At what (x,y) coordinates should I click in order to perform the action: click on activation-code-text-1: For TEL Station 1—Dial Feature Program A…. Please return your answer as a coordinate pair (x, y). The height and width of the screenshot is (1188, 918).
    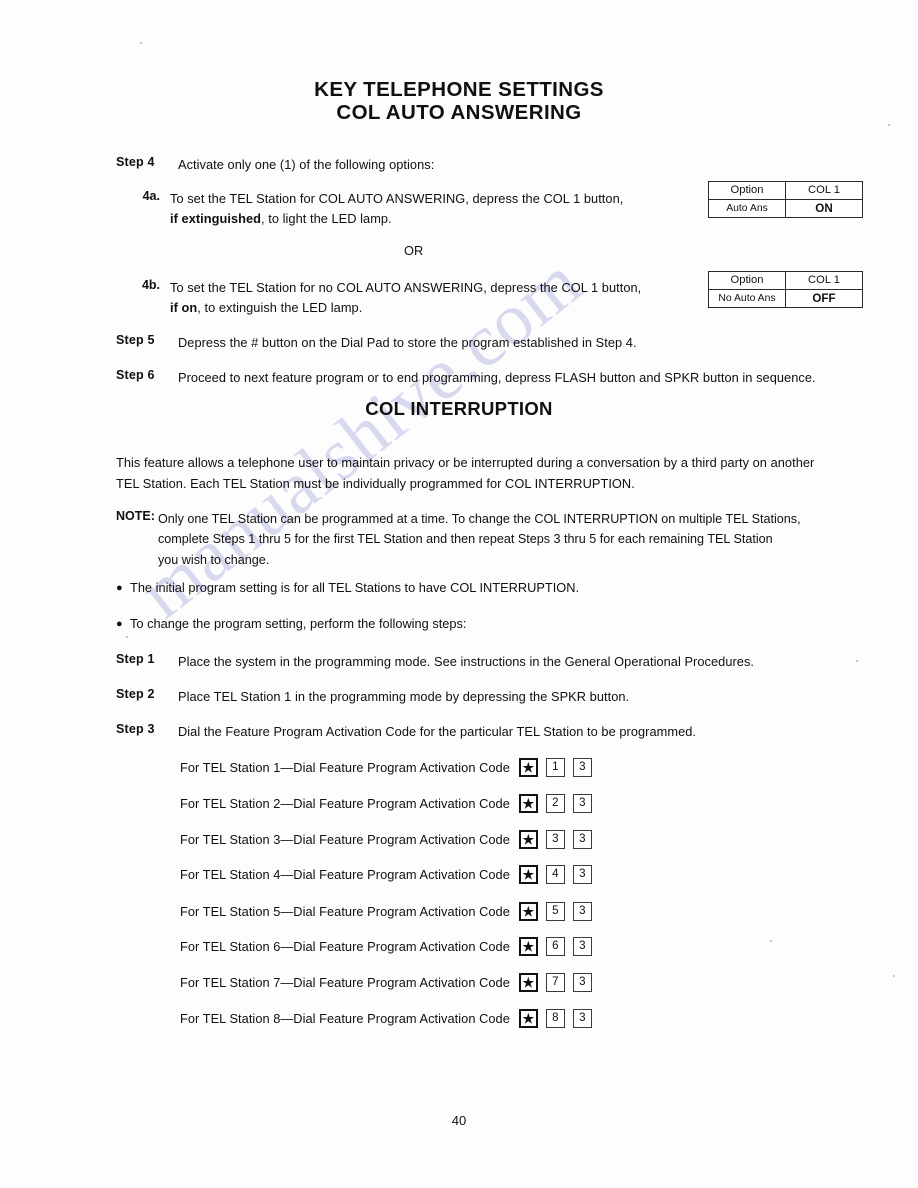
    Looking at the image, I should click on (345, 767).